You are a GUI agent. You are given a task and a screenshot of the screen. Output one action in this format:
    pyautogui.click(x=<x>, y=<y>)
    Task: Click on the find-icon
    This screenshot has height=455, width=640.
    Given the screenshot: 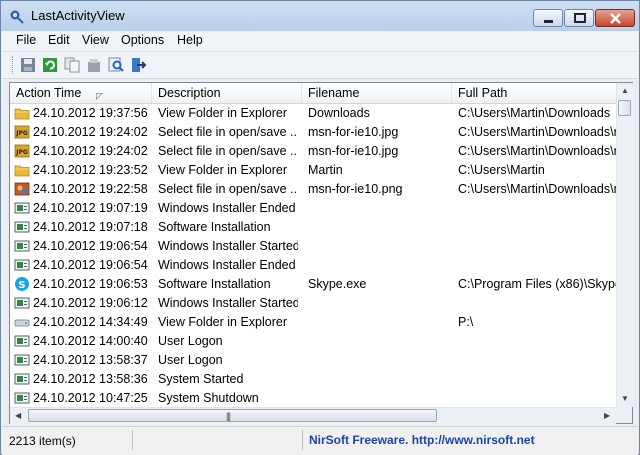 What is the action you would take?
    pyautogui.click(x=116, y=64)
    